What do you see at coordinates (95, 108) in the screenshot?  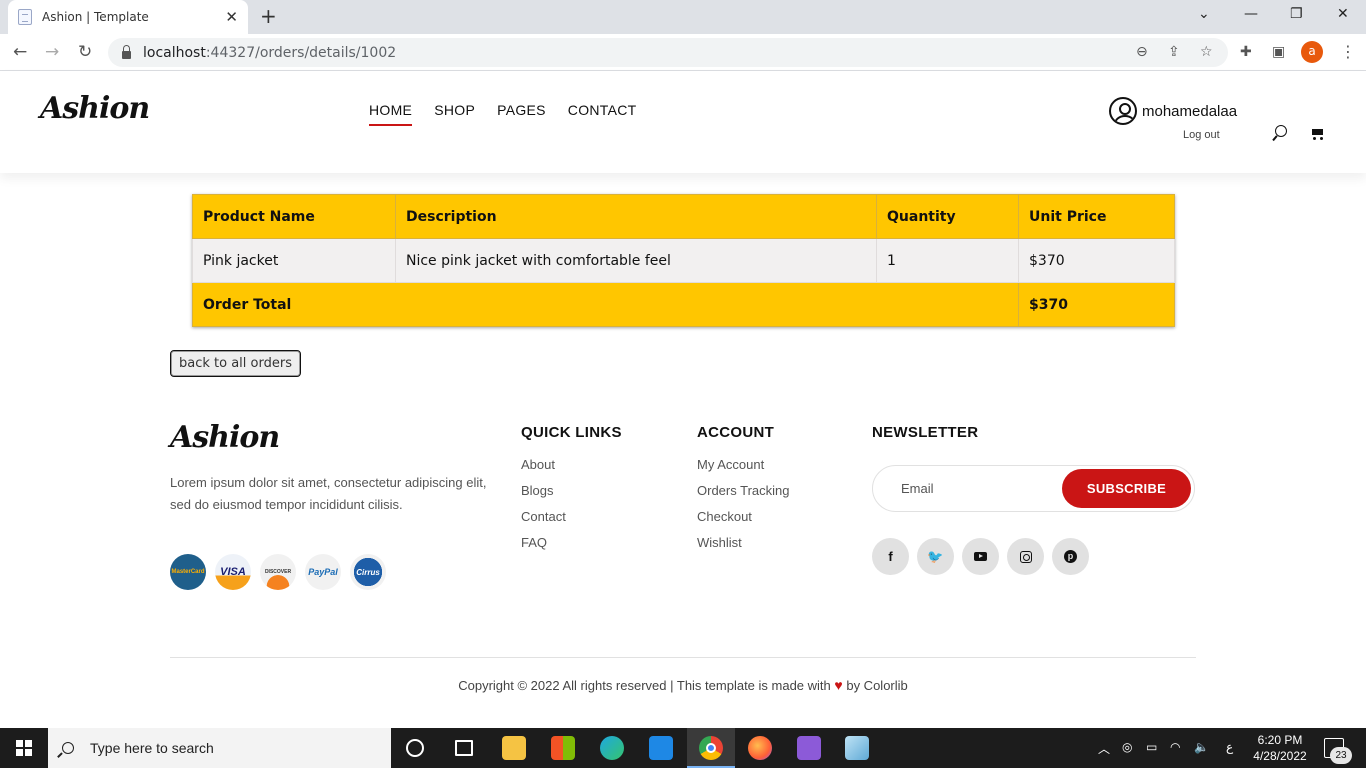 I see `site-logo: Ashion` at bounding box center [95, 108].